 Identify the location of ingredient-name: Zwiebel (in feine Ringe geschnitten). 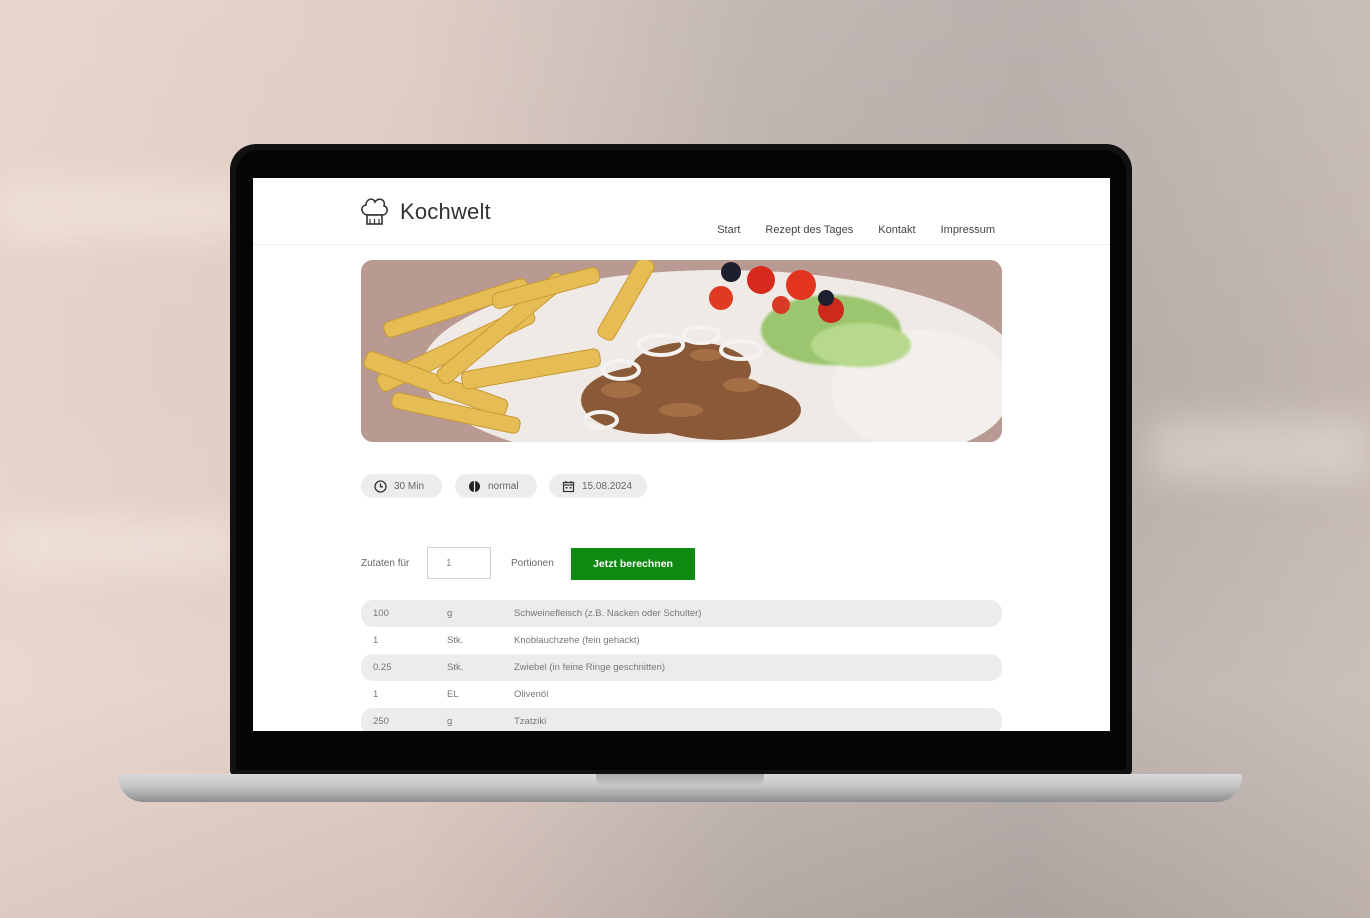
(590, 667).